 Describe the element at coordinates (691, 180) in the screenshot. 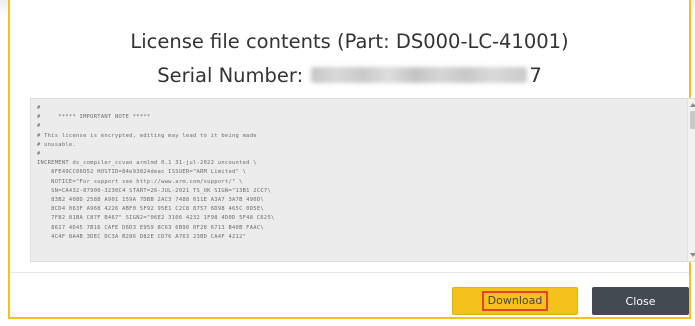

I see `scrollbar` at that location.